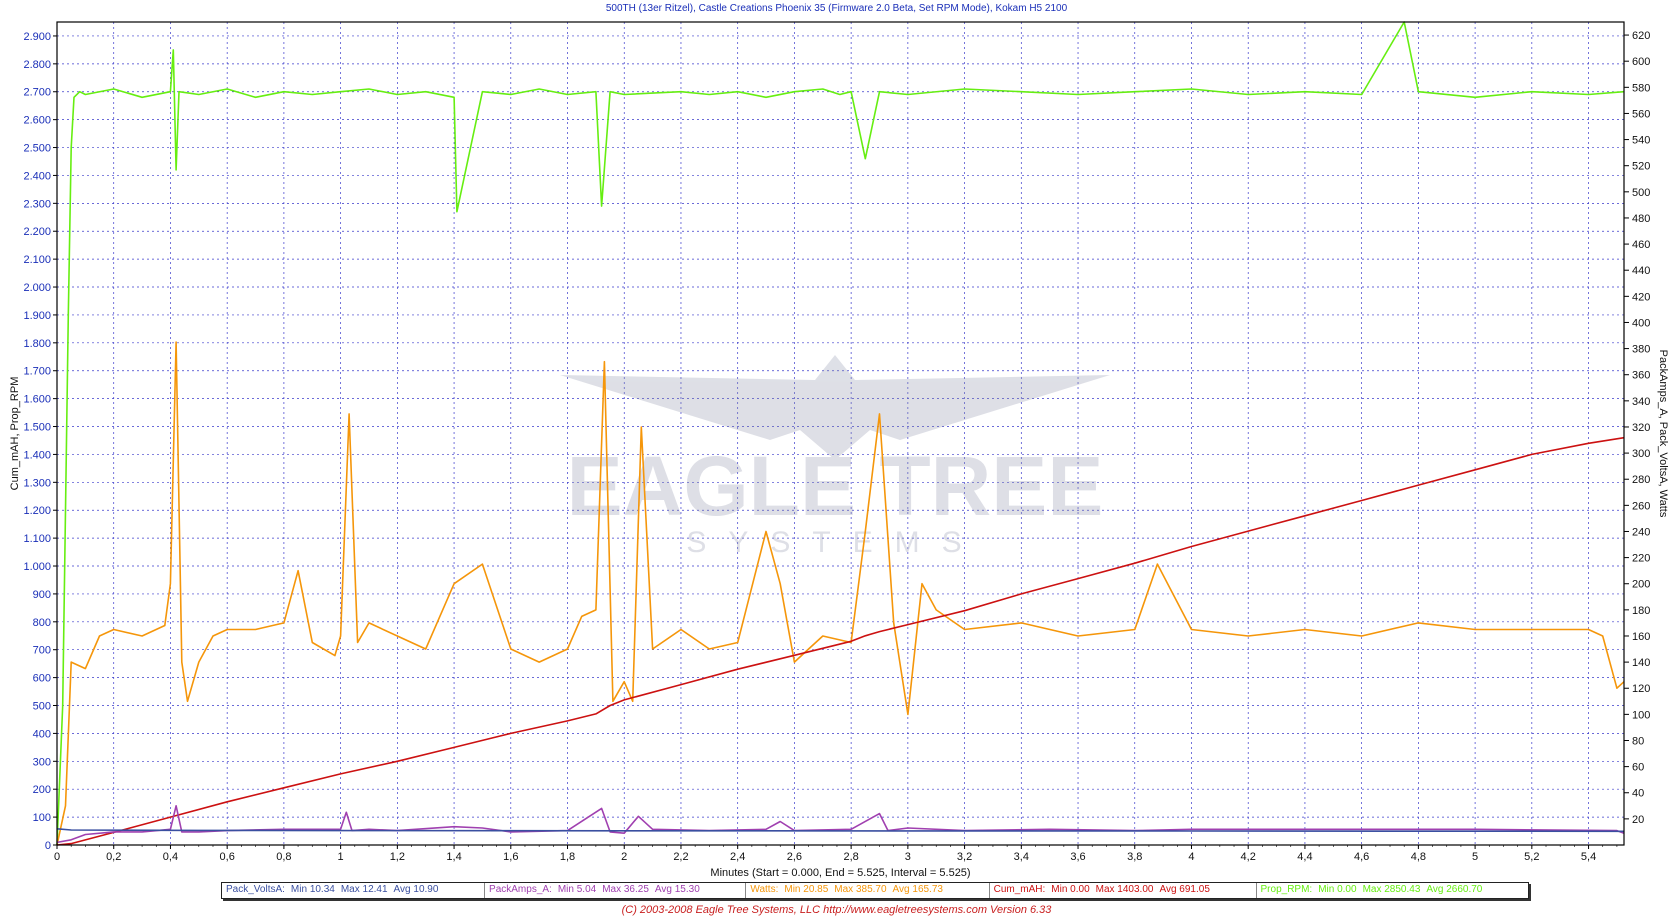 Image resolution: width=1673 pixels, height=920 pixels. What do you see at coordinates (1641, 506) in the screenshot?
I see `y-right-tick-label: 260` at bounding box center [1641, 506].